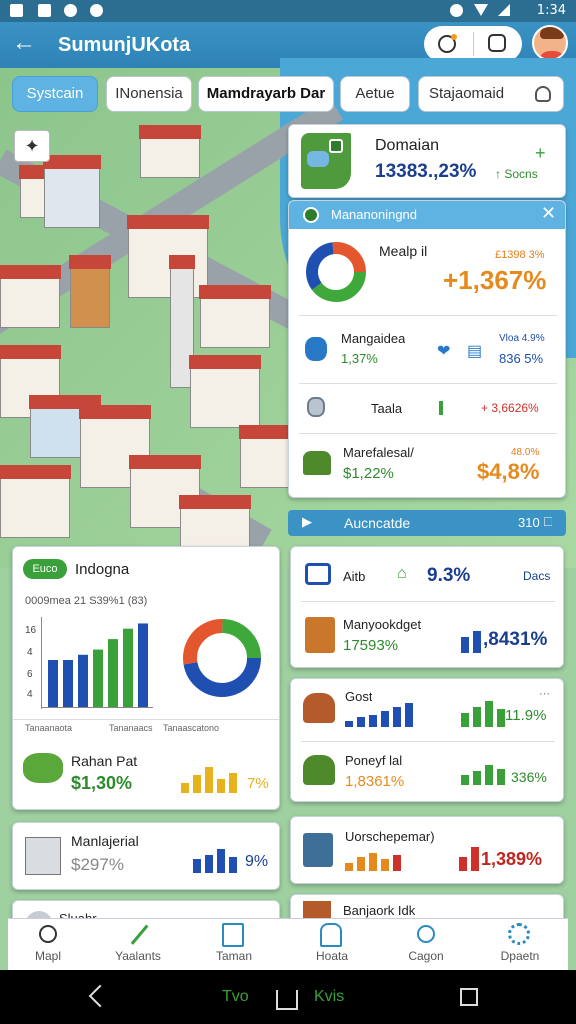 Image resolution: width=576 pixels, height=1024 pixels. Describe the element at coordinates (529, 522) in the screenshot. I see `section-value: 310` at that location.